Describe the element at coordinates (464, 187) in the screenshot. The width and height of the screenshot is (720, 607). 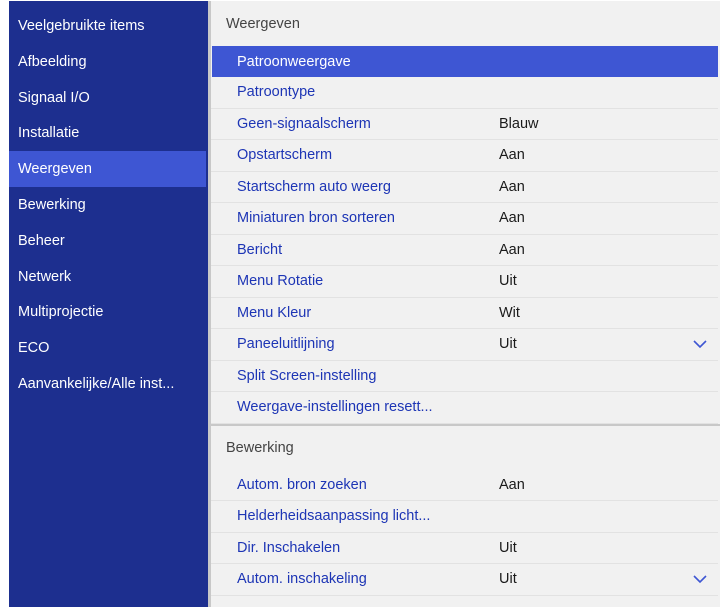
I see `menu-row-startscherm-auto-weerg: Startscherm auto weerg Aan` at that location.